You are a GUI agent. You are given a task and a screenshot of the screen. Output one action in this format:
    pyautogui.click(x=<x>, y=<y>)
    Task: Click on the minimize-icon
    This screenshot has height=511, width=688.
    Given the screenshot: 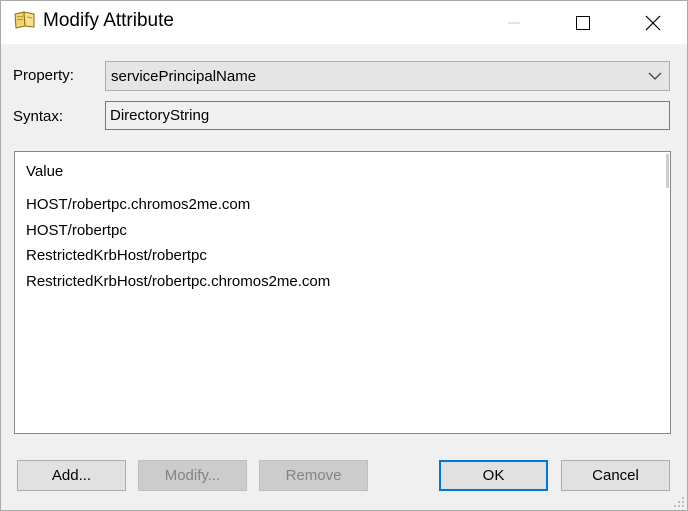 What is the action you would take?
    pyautogui.click(x=514, y=22)
    